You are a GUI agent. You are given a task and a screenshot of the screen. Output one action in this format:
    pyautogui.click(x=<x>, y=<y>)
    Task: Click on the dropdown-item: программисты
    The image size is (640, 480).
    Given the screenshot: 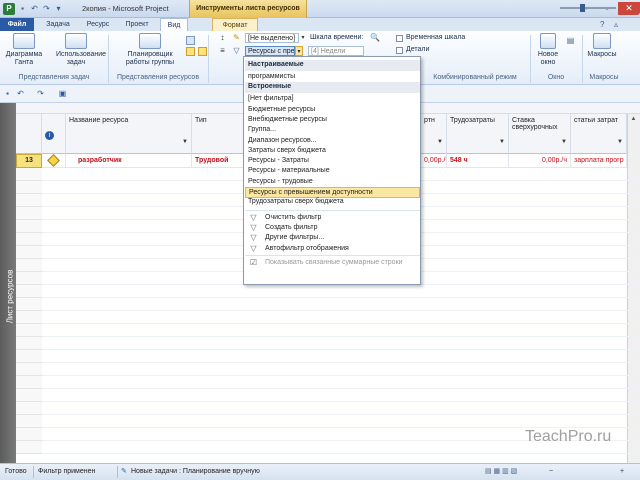 What is the action you would take?
    pyautogui.click(x=332, y=77)
    